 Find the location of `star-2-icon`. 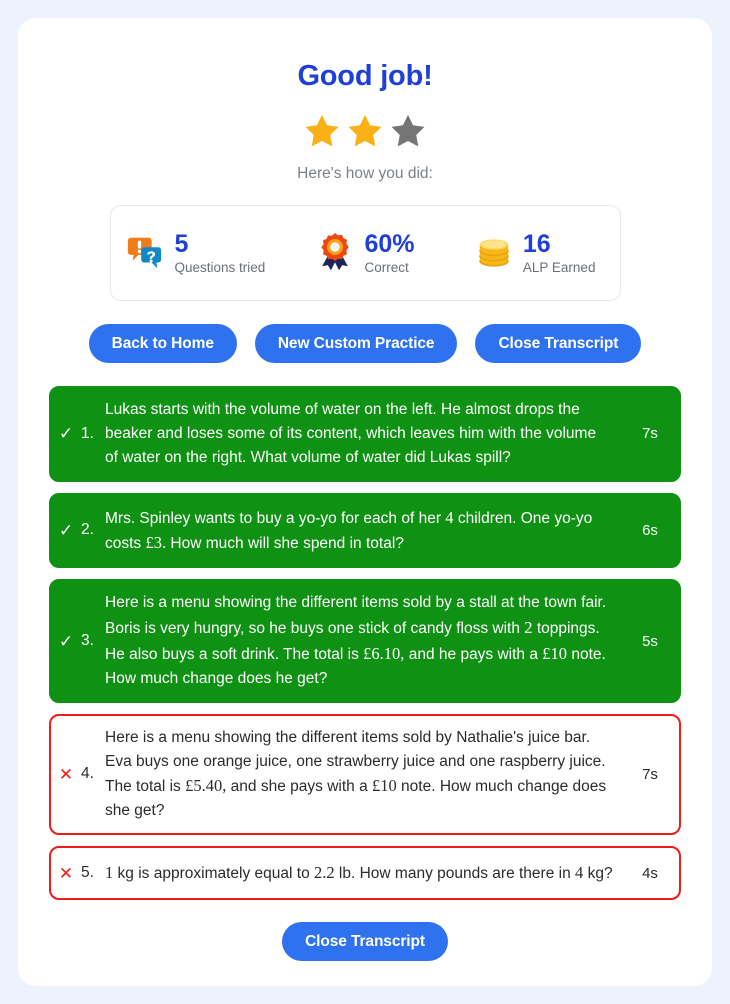

star-2-icon is located at coordinates (365, 130).